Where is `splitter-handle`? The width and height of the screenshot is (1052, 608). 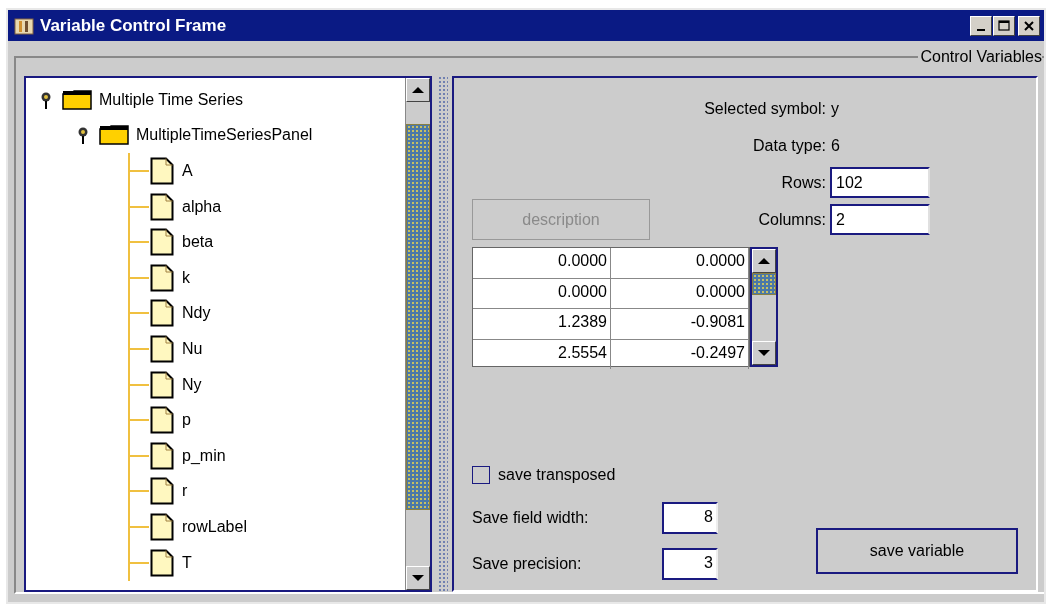
splitter-handle is located at coordinates (443, 334).